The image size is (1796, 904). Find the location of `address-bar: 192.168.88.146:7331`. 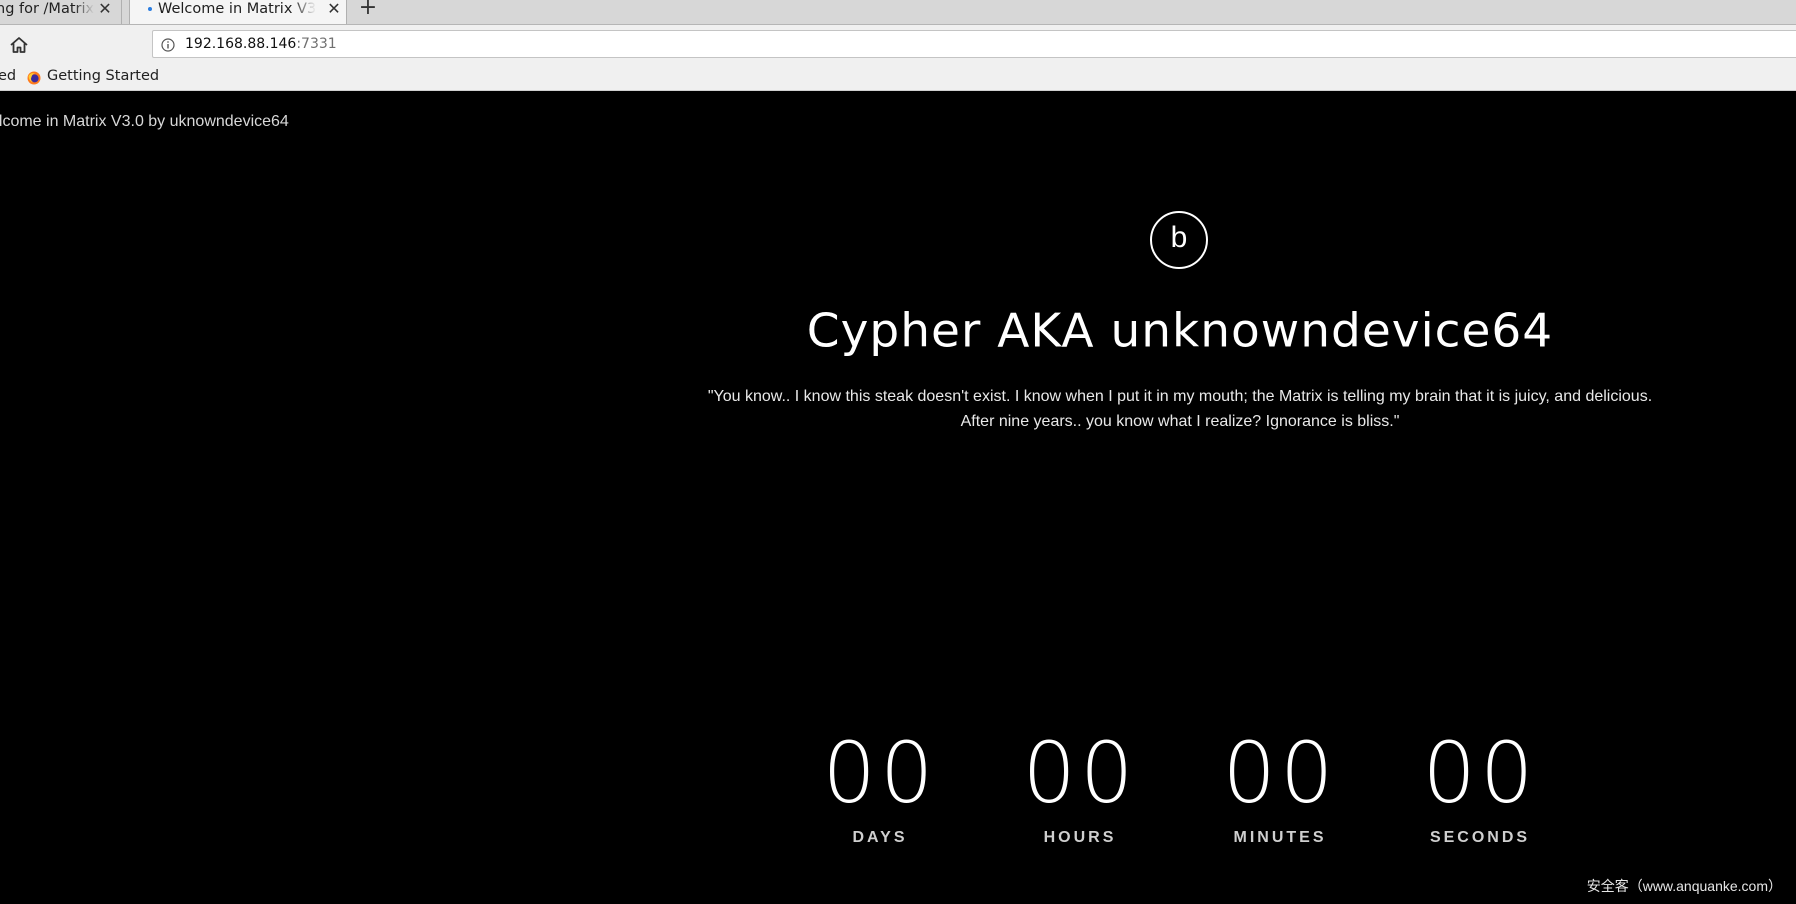

address-bar: 192.168.88.146:7331 is located at coordinates (974, 44).